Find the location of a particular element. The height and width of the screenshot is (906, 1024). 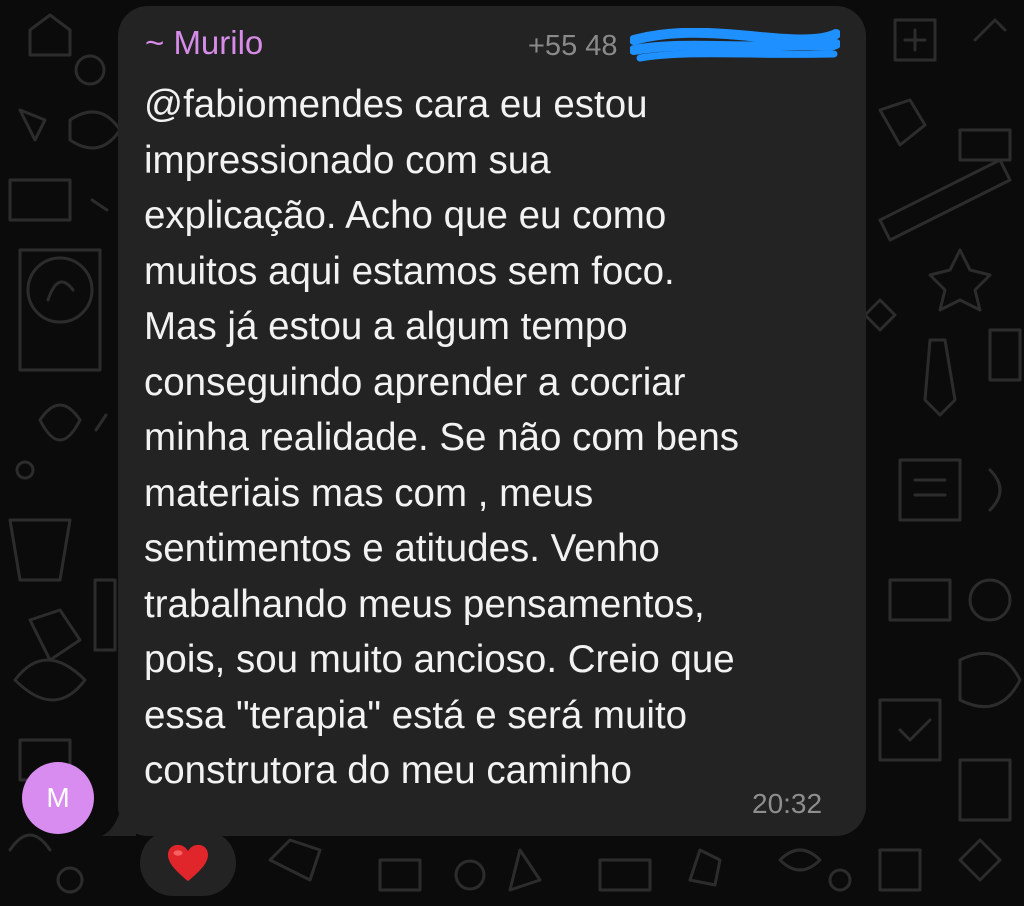

avatar-initial: M is located at coordinates (58, 797).